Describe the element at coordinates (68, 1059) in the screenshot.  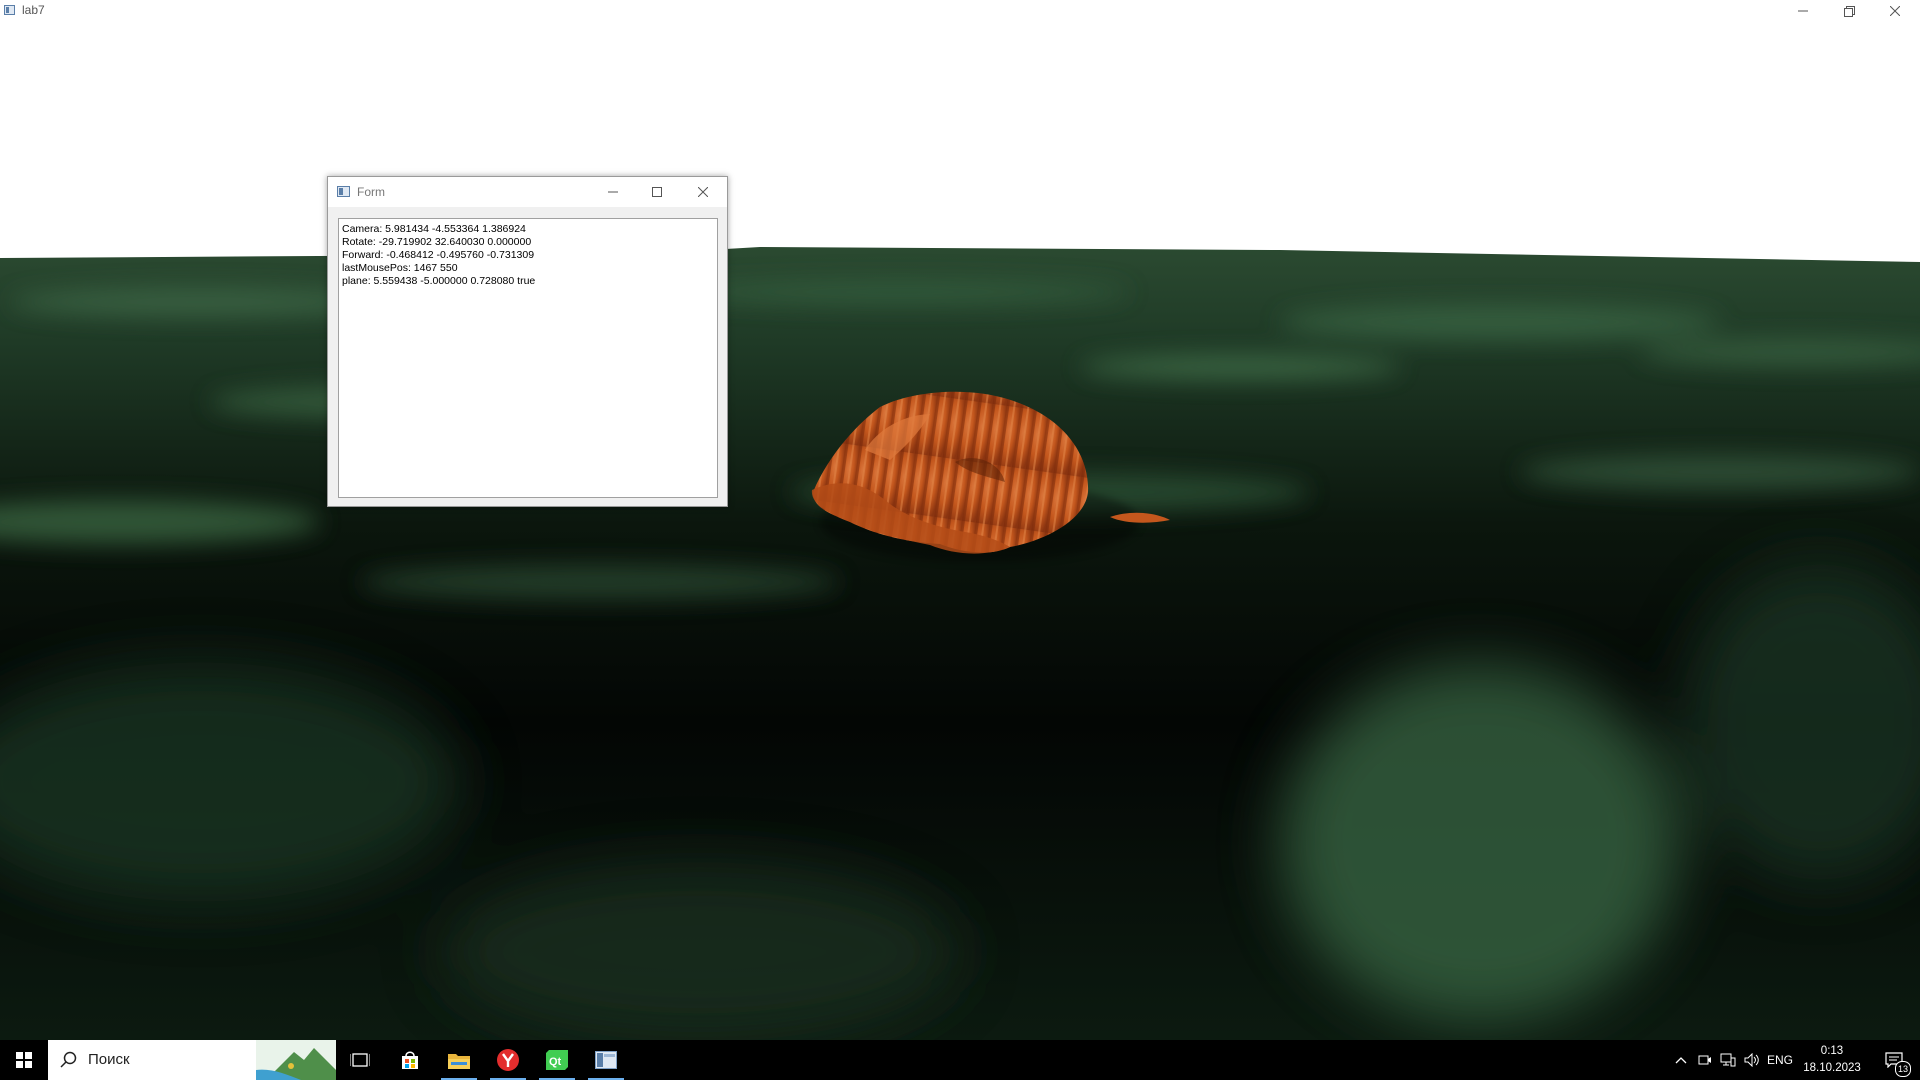
I see `search-icon` at that location.